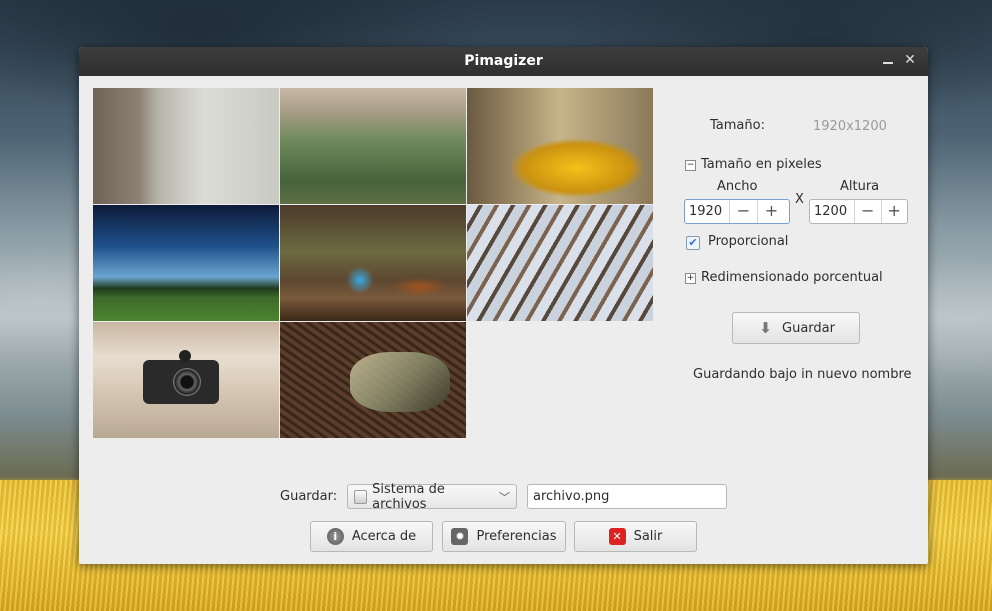  I want to click on width-spinbox: − +, so click(737, 211).